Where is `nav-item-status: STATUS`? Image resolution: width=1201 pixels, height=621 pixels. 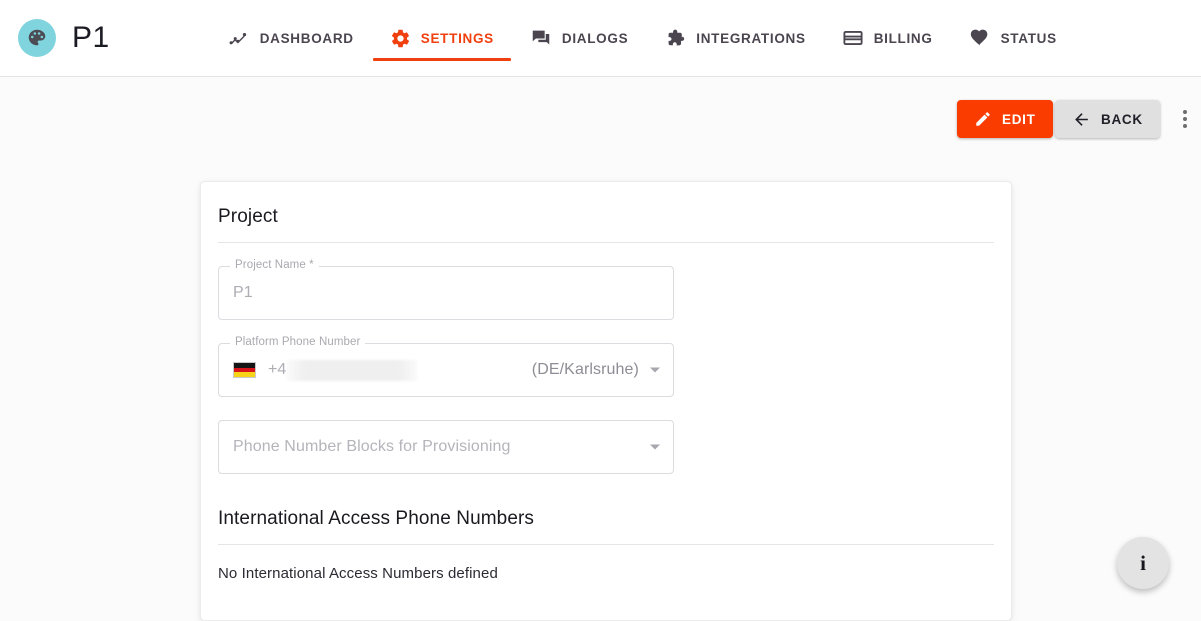 nav-item-status: STATUS is located at coordinates (1013, 38).